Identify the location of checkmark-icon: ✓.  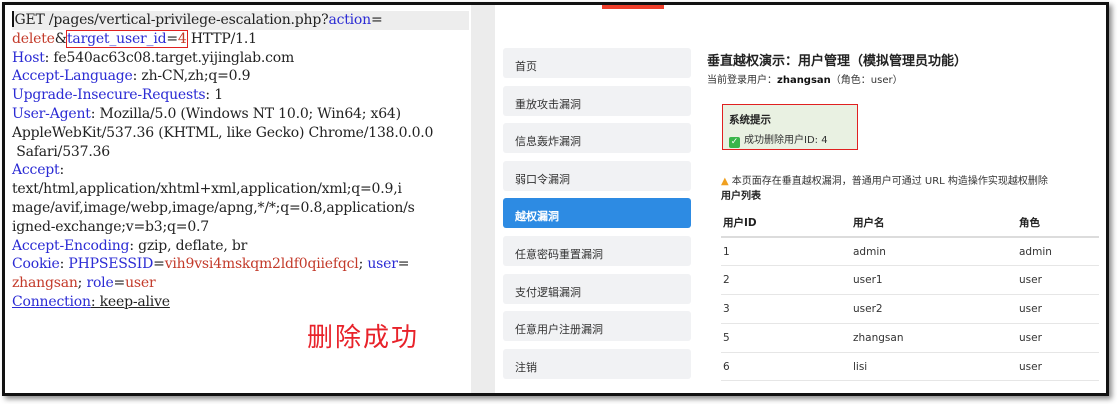
(734, 142).